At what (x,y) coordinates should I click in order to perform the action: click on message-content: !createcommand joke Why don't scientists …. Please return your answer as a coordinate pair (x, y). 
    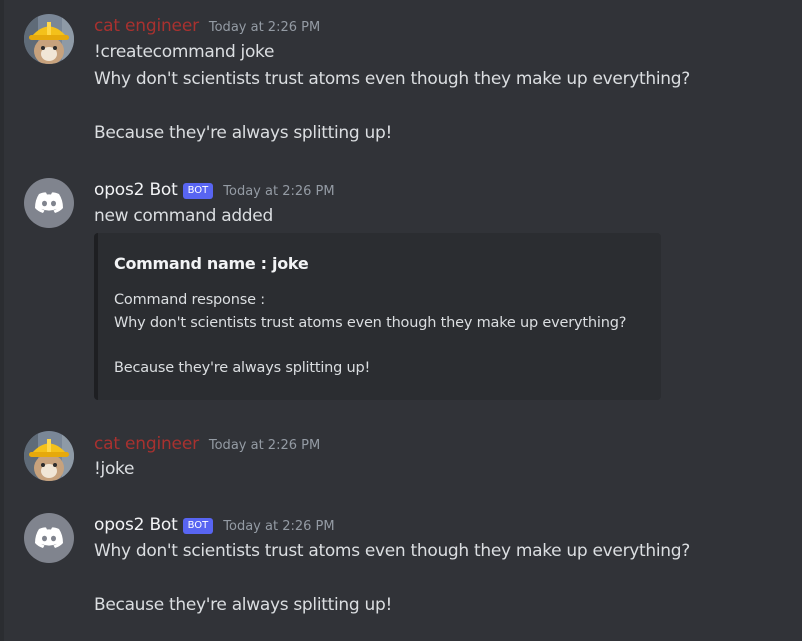
    Looking at the image, I should click on (392, 93).